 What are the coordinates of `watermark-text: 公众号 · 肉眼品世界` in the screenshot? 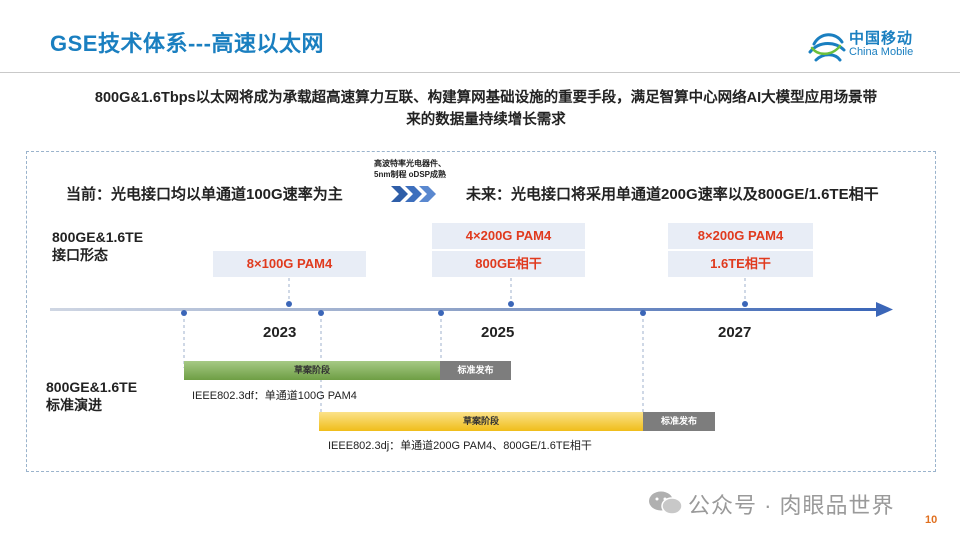 It's located at (791, 505).